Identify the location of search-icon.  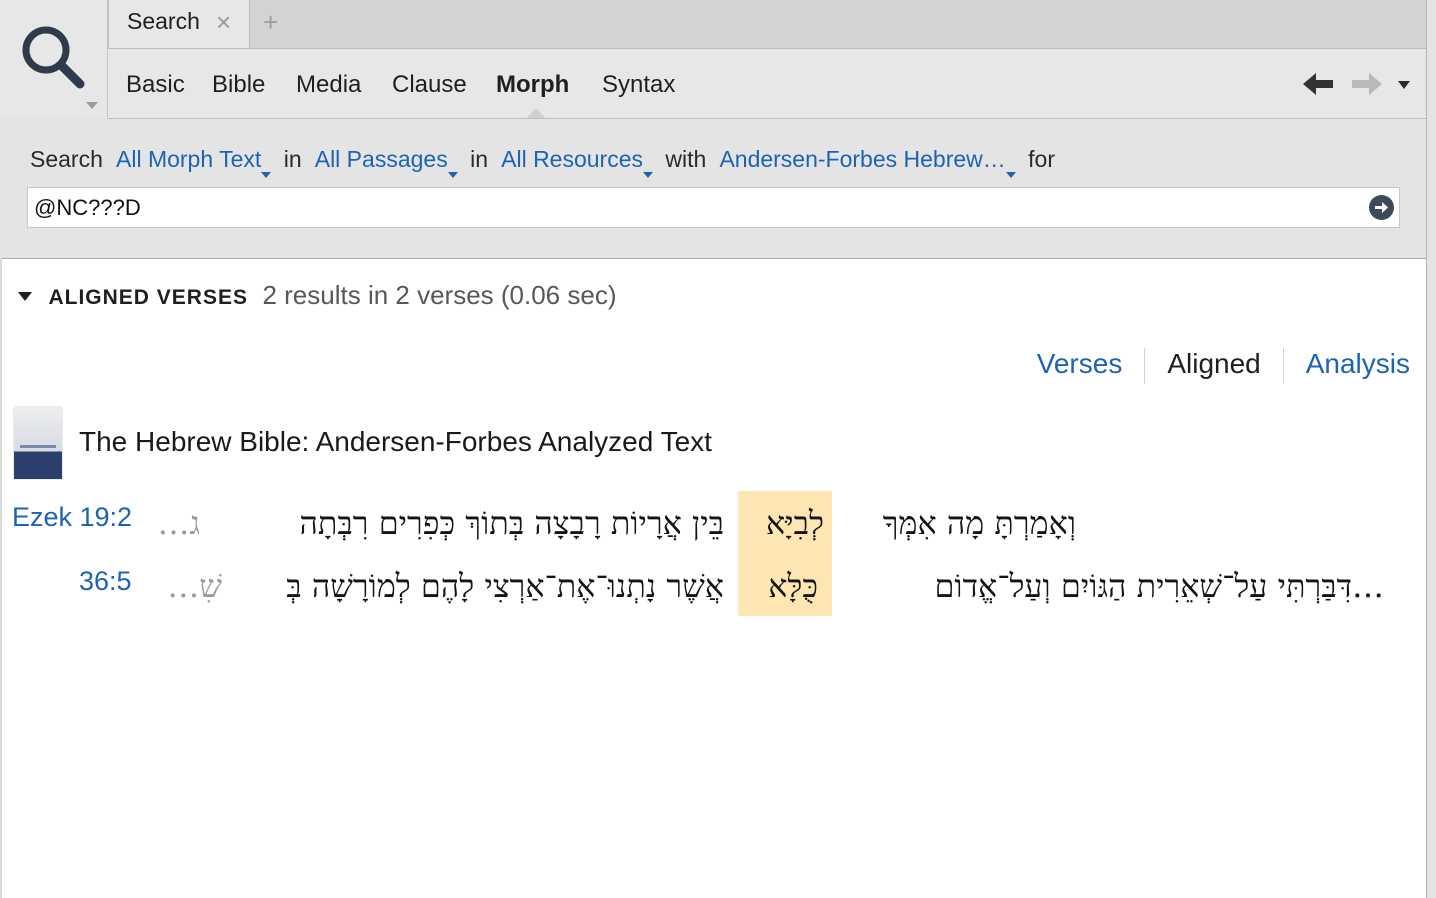
(53, 57).